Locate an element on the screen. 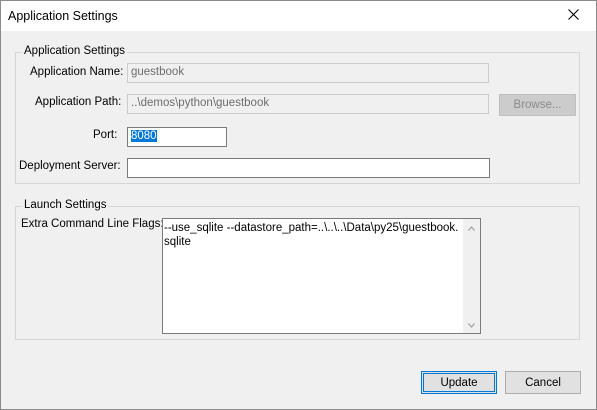 The width and height of the screenshot is (597, 410). application-settings-legend: Application Settings is located at coordinates (75, 51).